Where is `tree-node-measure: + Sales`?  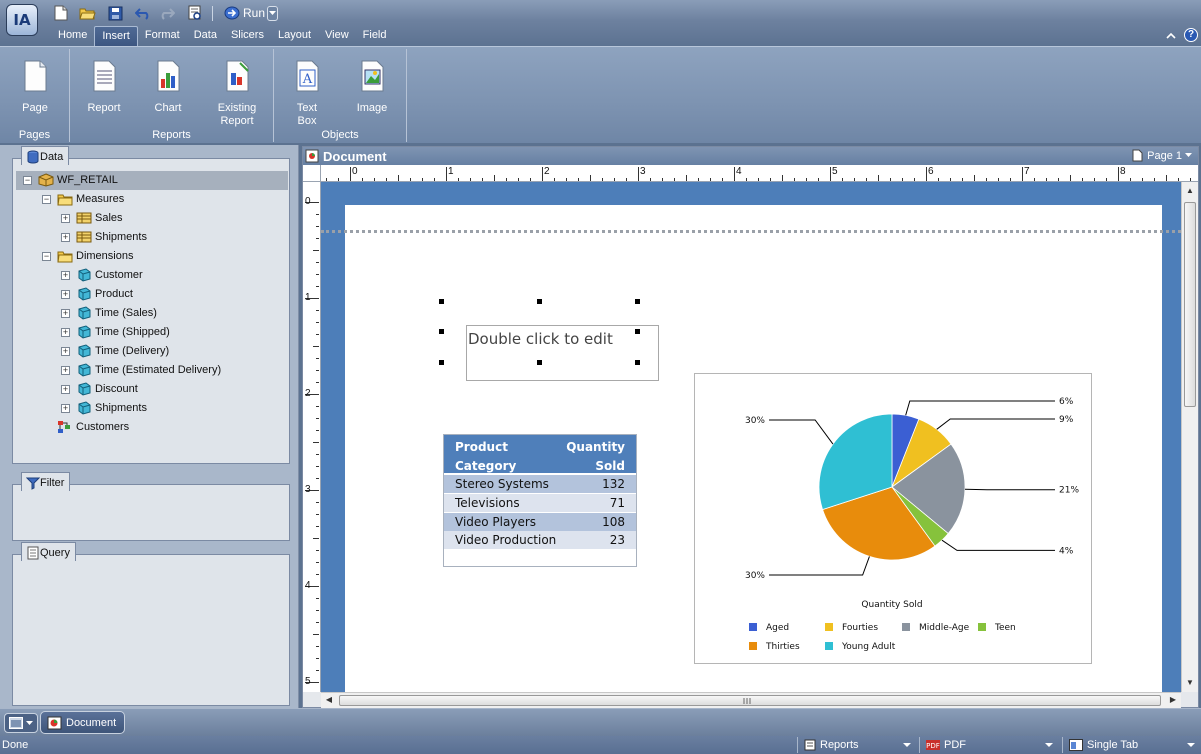 tree-node-measure: + Sales is located at coordinates (152, 218).